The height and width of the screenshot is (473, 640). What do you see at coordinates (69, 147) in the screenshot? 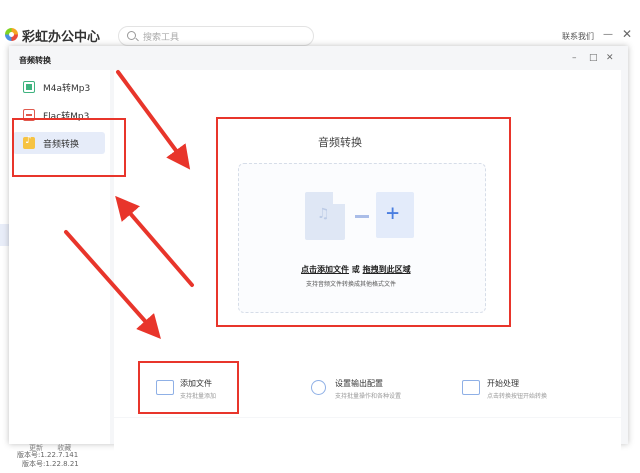
I see `annotation-box-sidebar` at bounding box center [69, 147].